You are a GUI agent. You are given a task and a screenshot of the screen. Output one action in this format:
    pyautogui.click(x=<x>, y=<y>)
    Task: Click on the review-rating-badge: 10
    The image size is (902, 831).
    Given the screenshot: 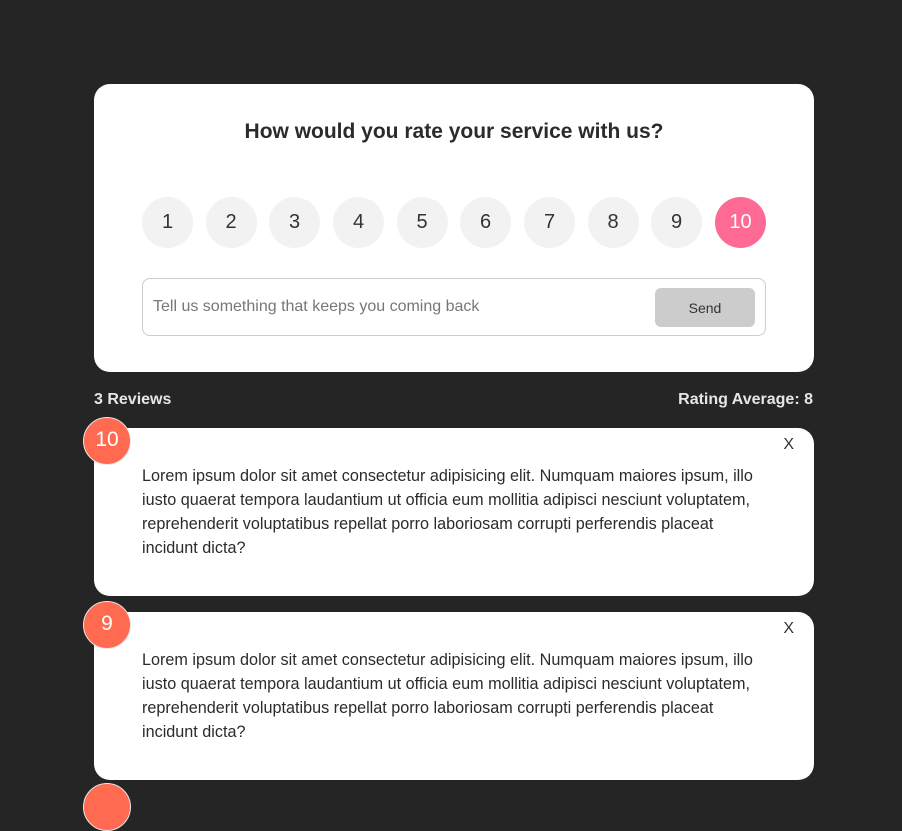 What is the action you would take?
    pyautogui.click(x=107, y=441)
    